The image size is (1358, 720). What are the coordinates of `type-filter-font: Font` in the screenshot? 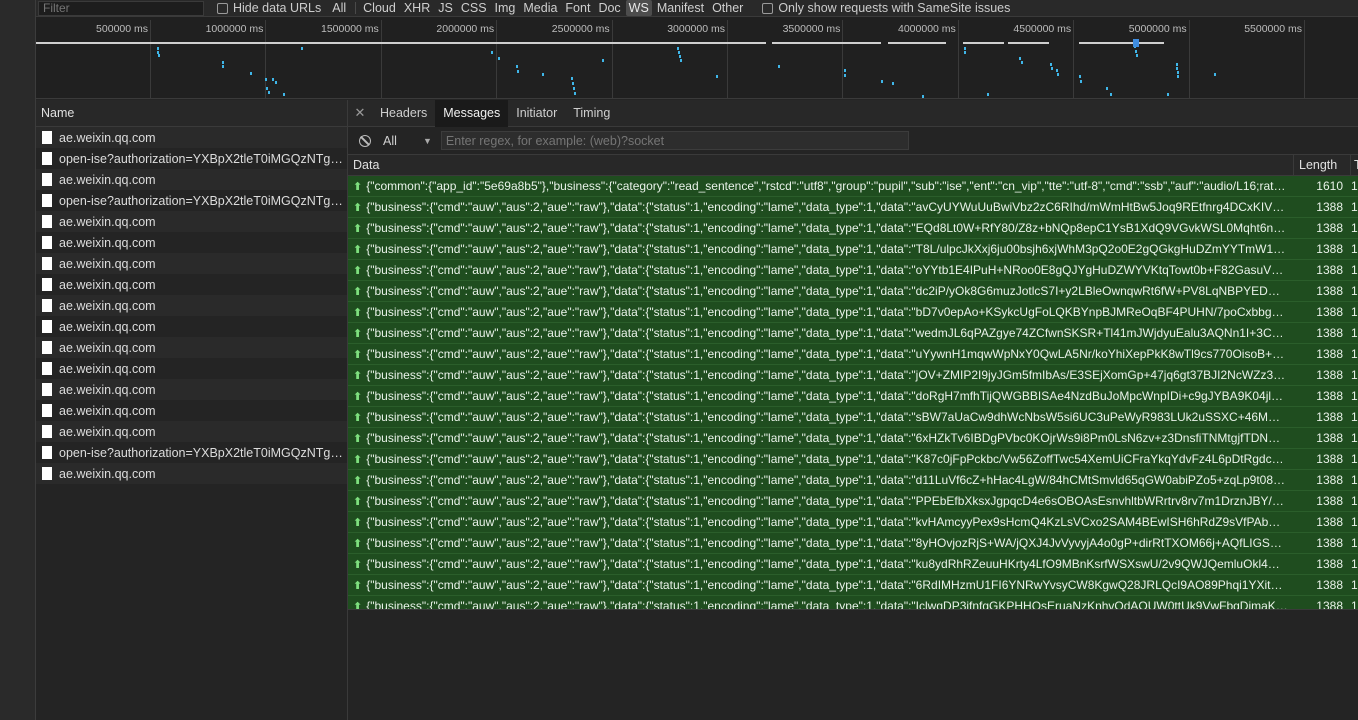 It's located at (577, 8).